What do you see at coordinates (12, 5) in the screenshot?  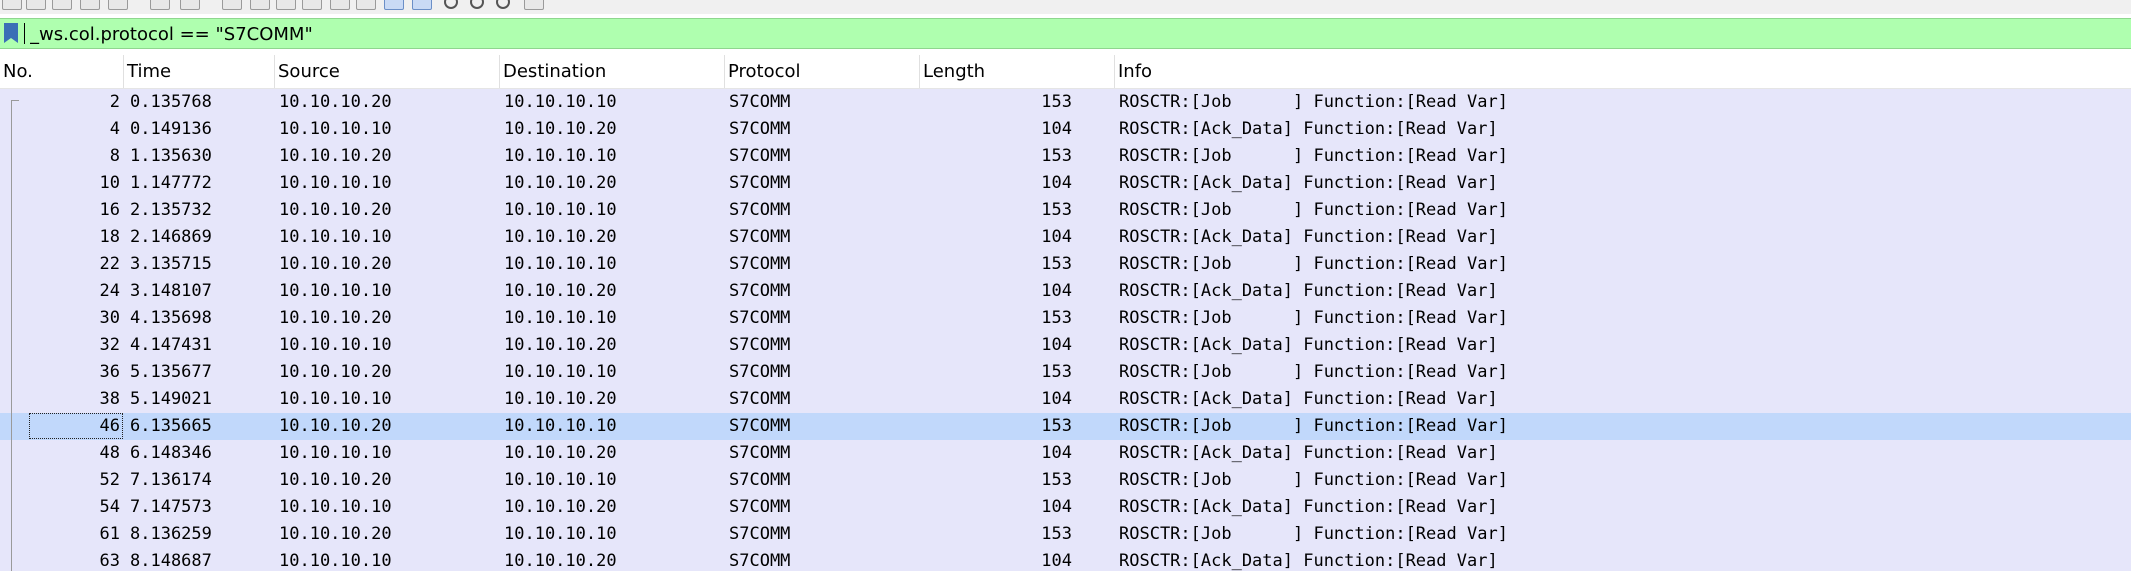 I see `stop-capture-icon` at bounding box center [12, 5].